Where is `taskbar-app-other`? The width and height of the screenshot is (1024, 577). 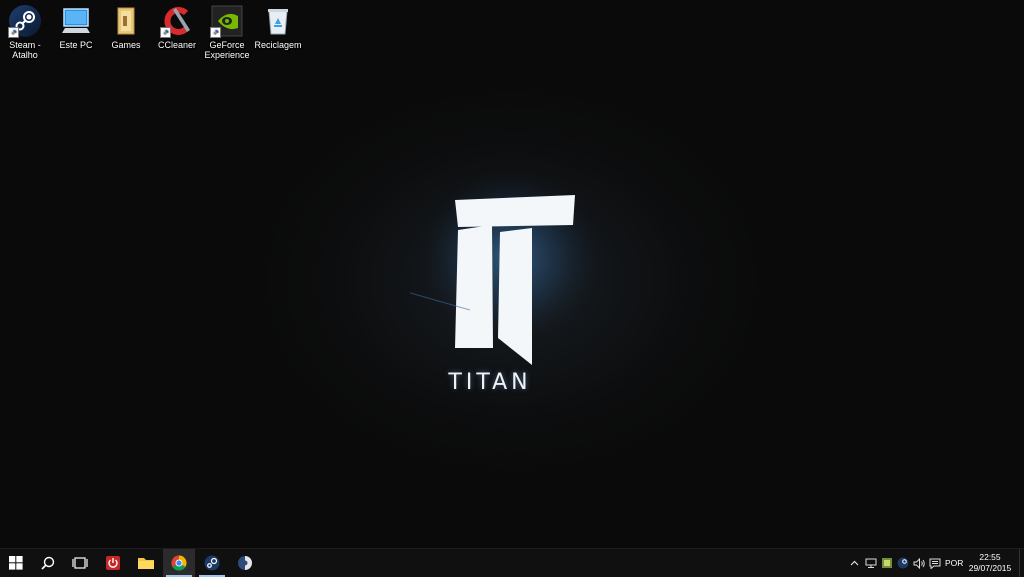 taskbar-app-other is located at coordinates (245, 563).